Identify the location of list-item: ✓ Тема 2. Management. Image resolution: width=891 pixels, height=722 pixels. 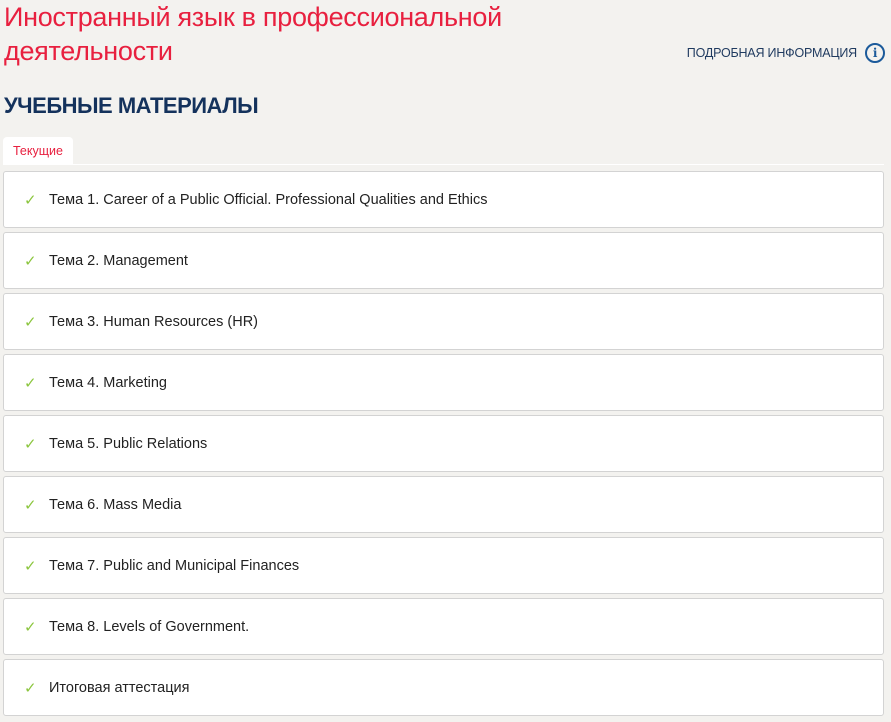
(443, 260).